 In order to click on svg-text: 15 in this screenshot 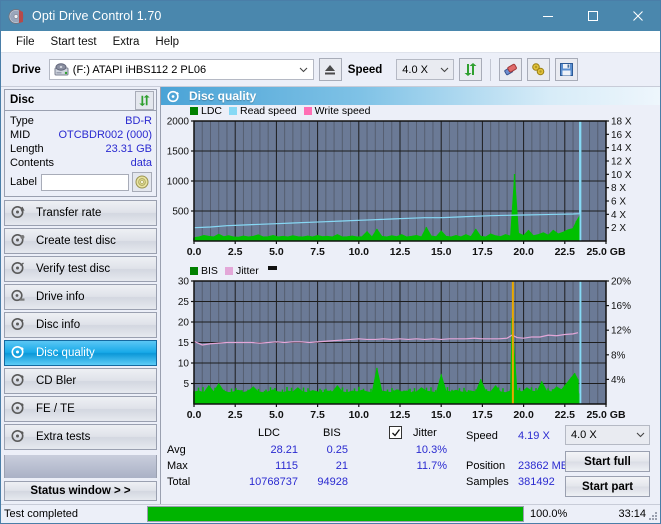, I will do `click(184, 343)`.